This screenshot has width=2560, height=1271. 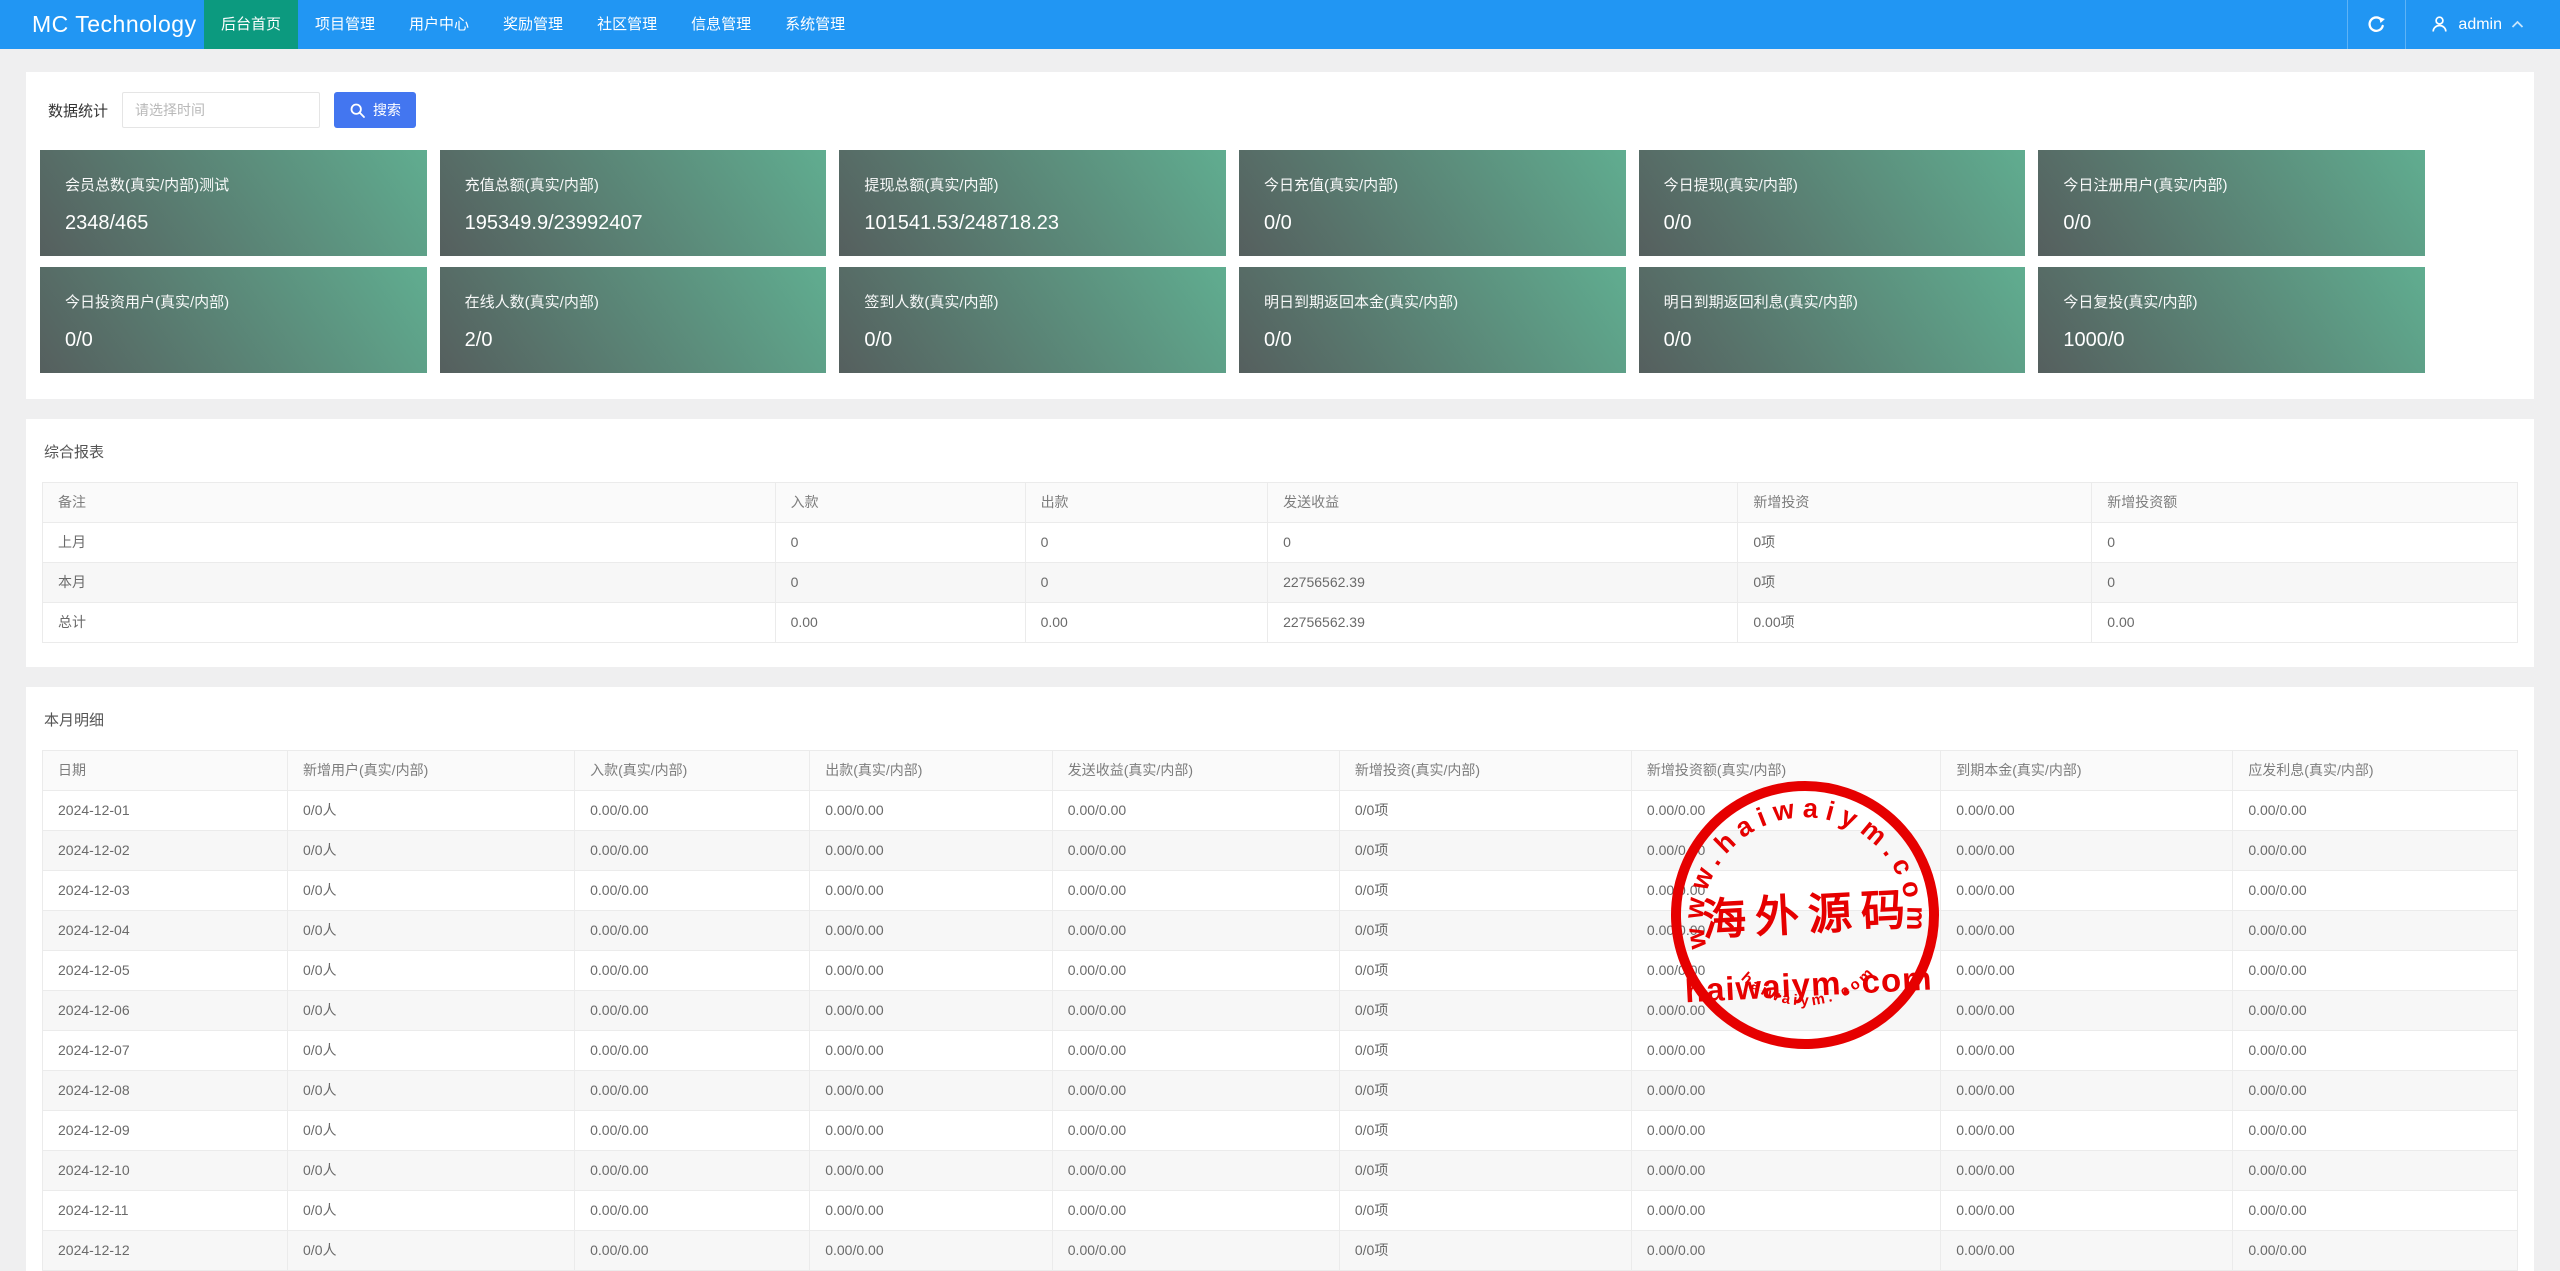 What do you see at coordinates (357, 110) in the screenshot?
I see `search-icon` at bounding box center [357, 110].